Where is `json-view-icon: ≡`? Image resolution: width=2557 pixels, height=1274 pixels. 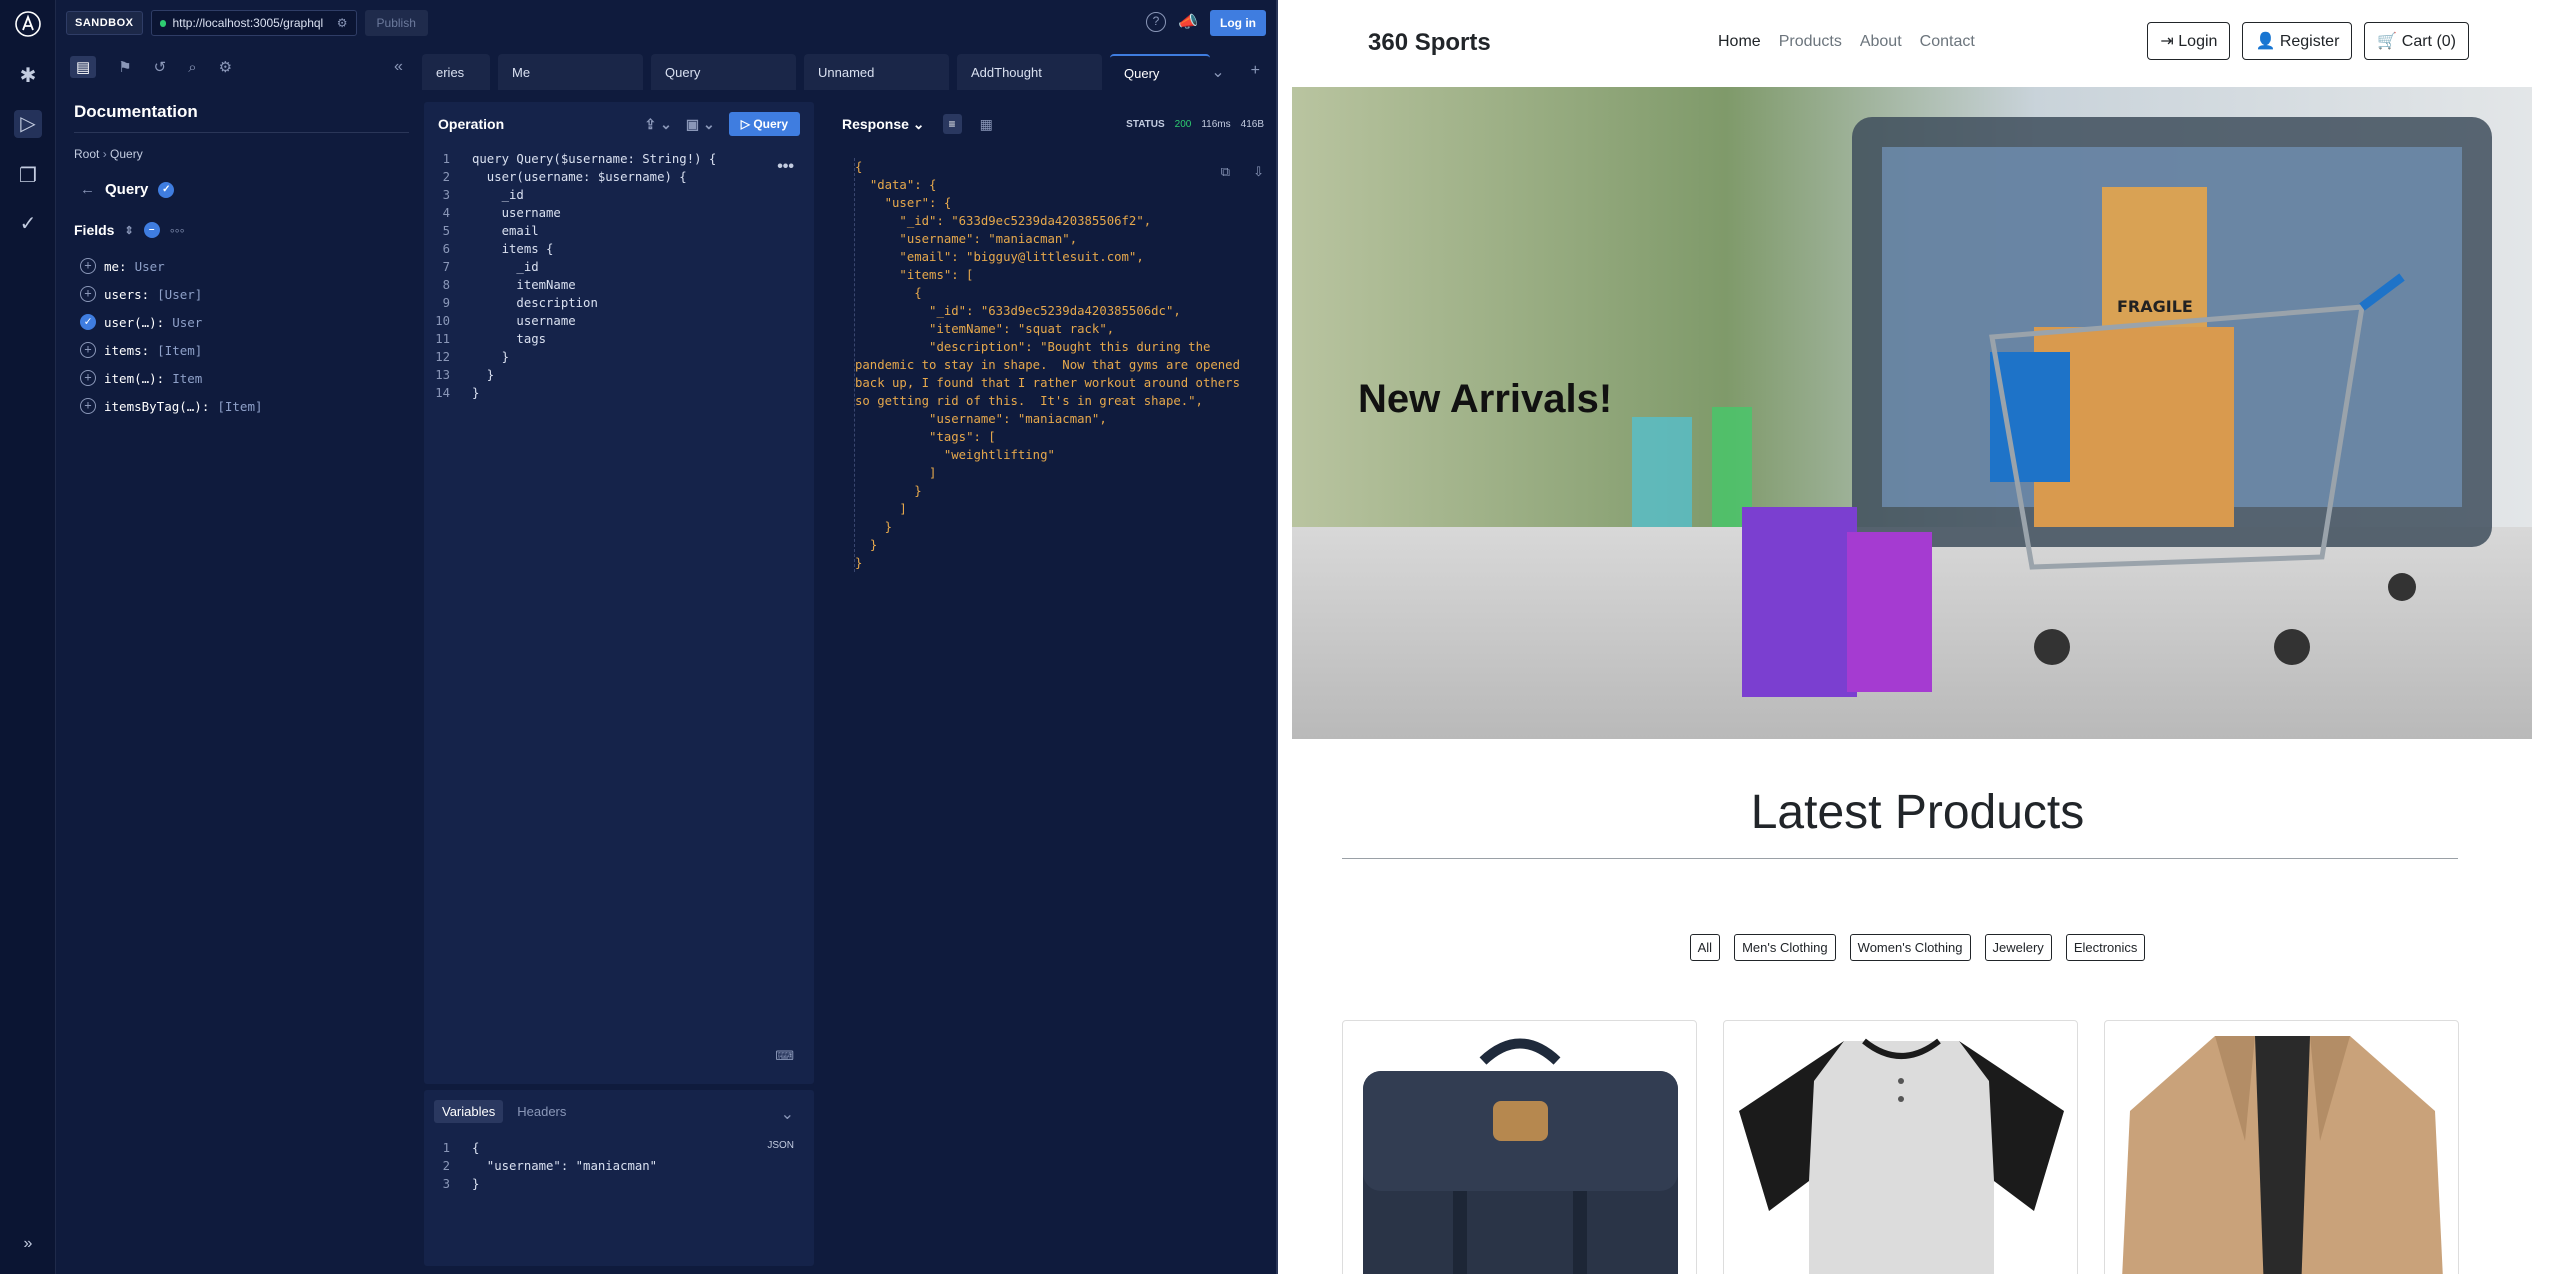
json-view-icon: ≡ is located at coordinates (952, 124).